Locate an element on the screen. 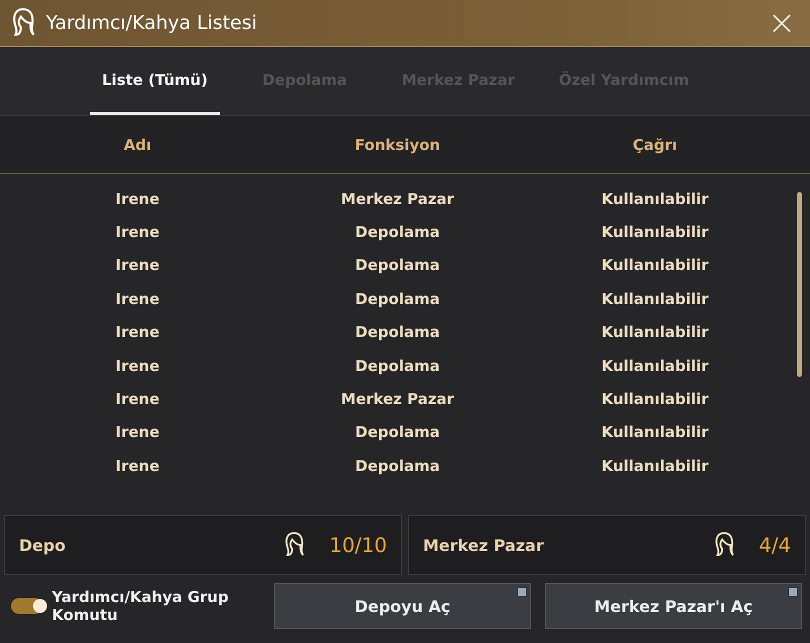 This screenshot has height=643, width=810. action-button: Merkez Pazar'ı Aç is located at coordinates (673, 606).